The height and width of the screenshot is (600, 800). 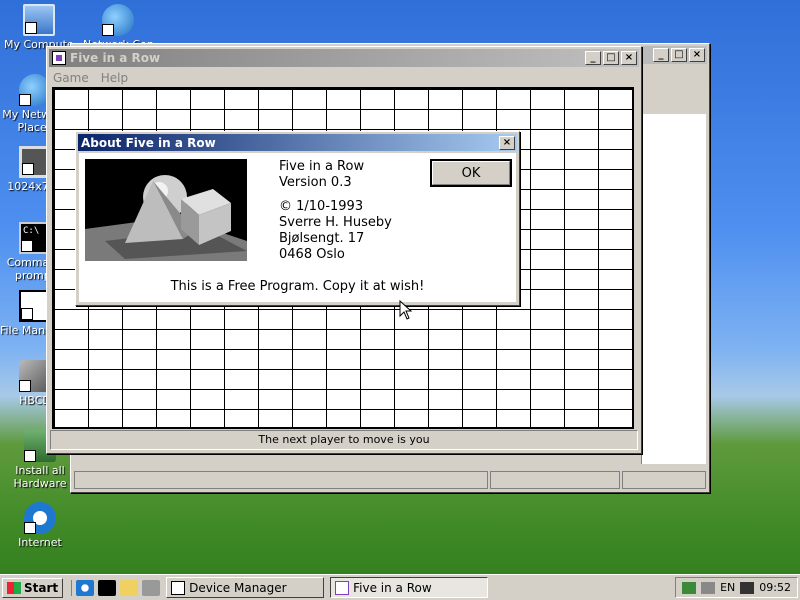 I want to click on shapes-artwork, so click(x=166, y=210).